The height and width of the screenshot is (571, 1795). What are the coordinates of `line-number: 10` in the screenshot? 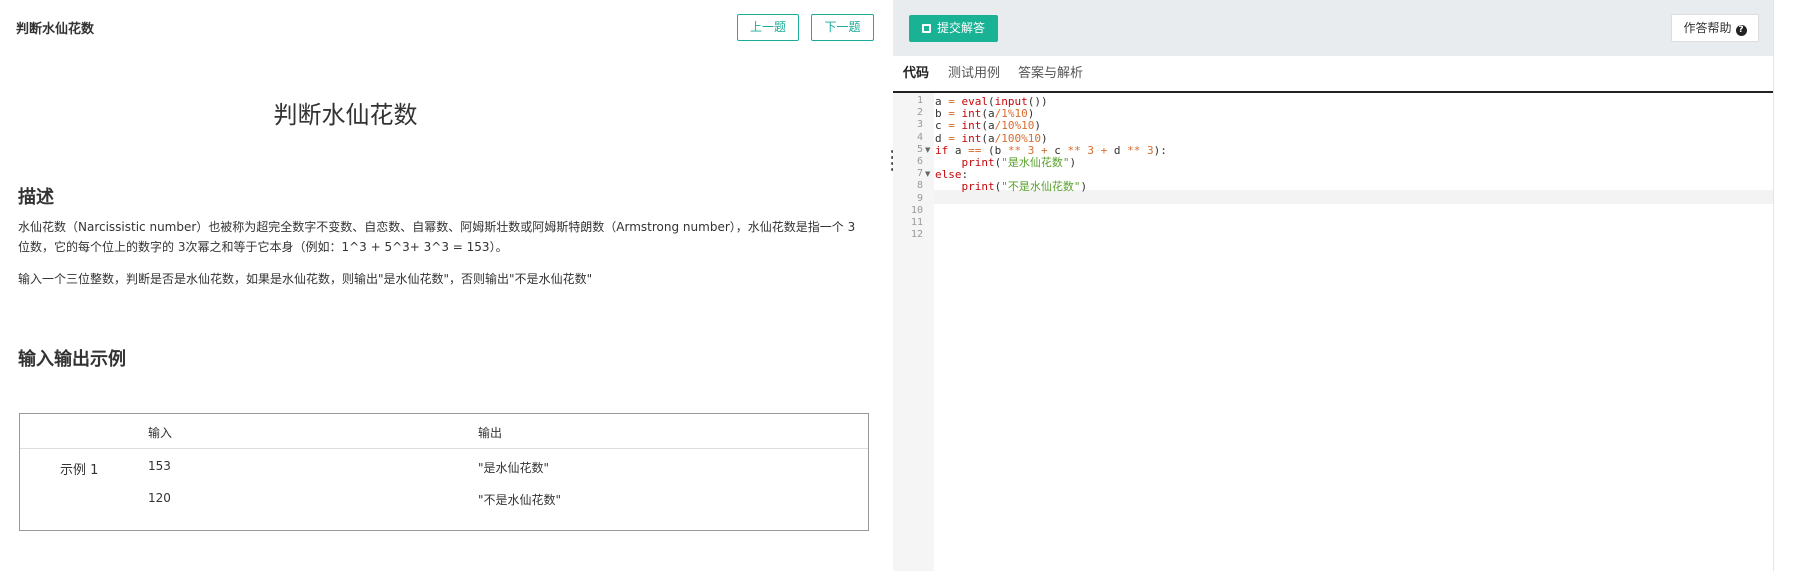 It's located at (916, 210).